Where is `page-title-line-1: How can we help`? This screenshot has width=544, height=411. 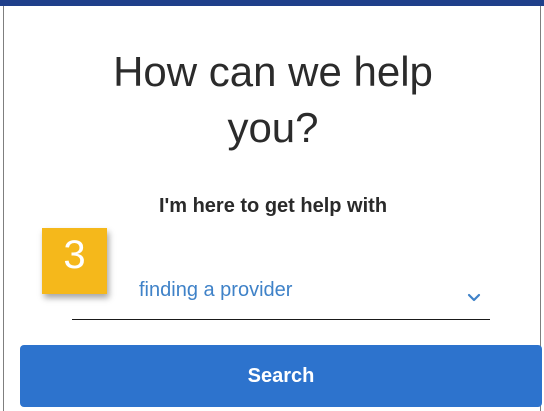 page-title-line-1: How can we help is located at coordinates (273, 71).